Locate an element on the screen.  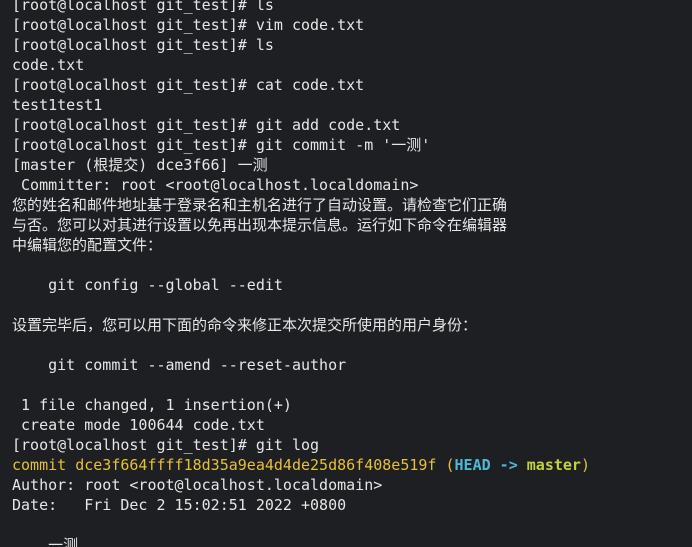
terminal-line: git commit --amend --reset-author is located at coordinates (179, 365).